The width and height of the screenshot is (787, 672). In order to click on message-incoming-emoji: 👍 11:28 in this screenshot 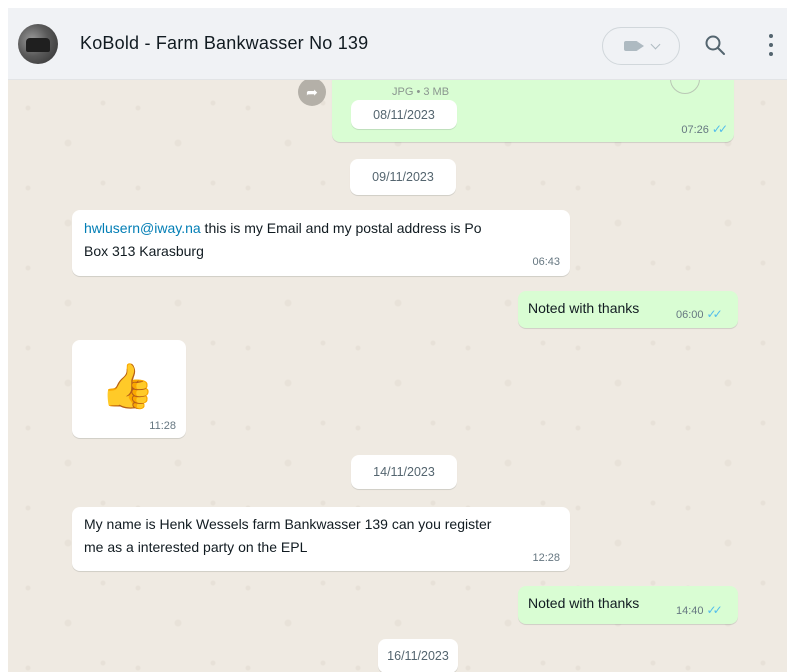, I will do `click(129, 389)`.